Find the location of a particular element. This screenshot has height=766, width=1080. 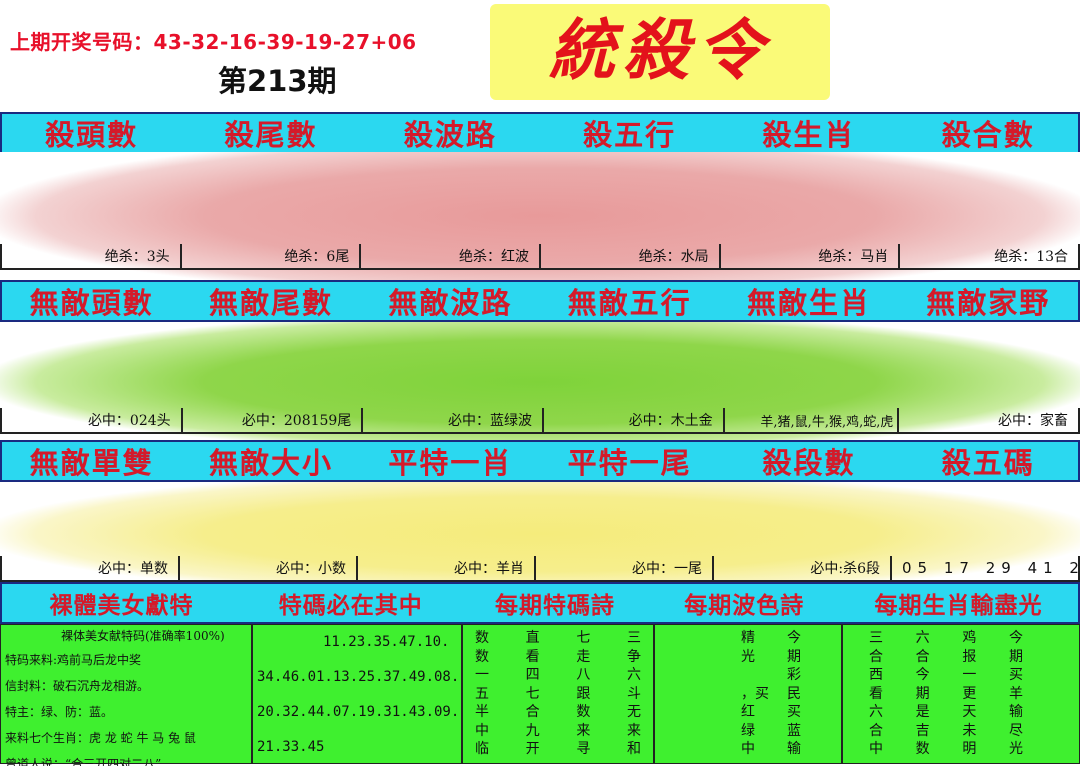

value-cell: 必中：羊肖 is located at coordinates (447, 569).